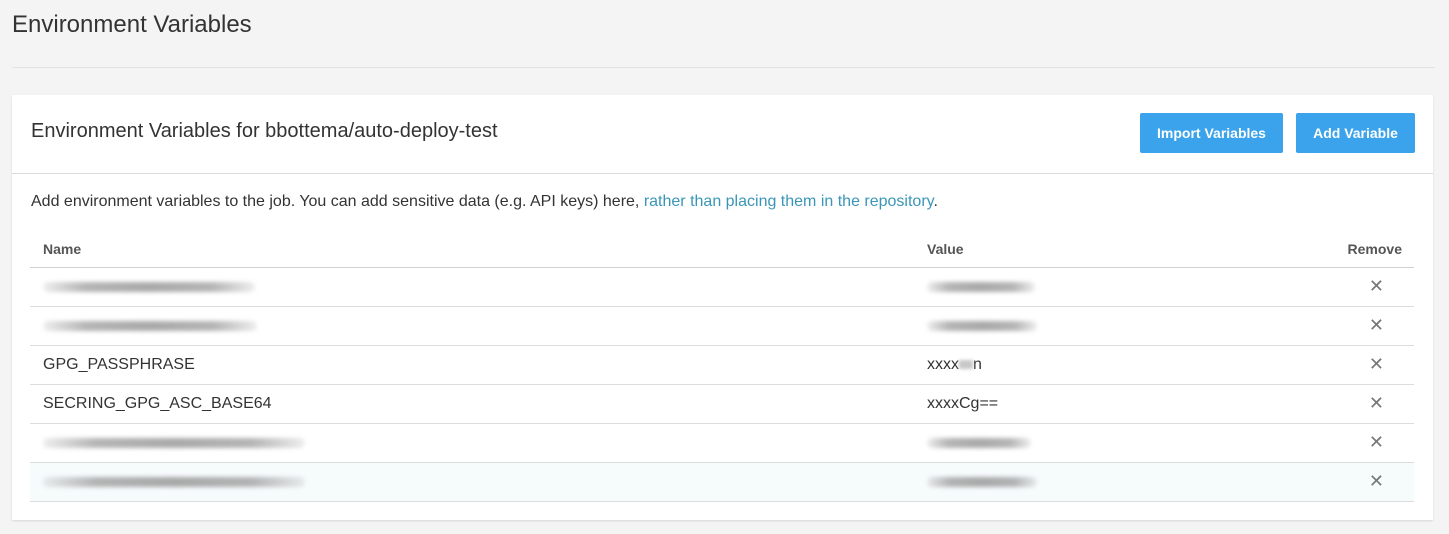 Image resolution: width=1449 pixels, height=534 pixels. What do you see at coordinates (62, 249) in the screenshot?
I see `header-name: Name` at bounding box center [62, 249].